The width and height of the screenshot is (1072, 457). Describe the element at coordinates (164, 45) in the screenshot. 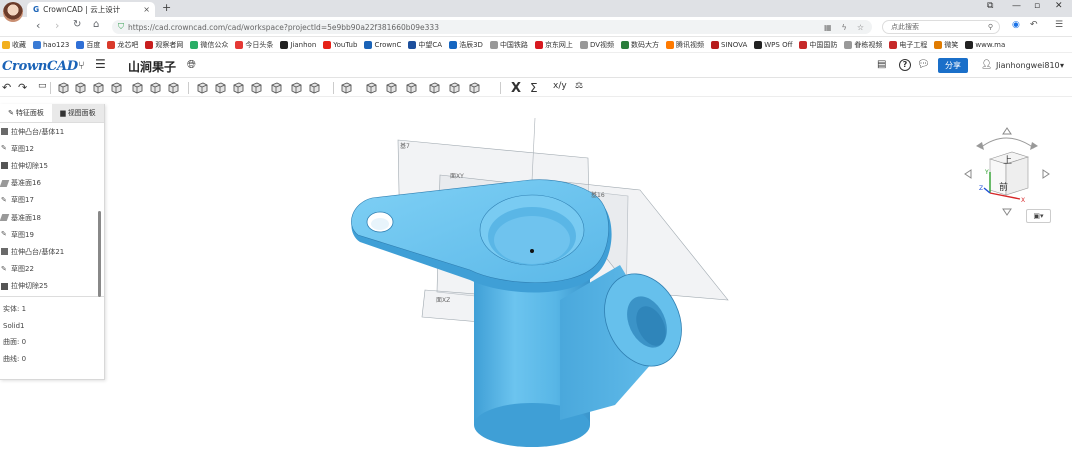

I see `bookmark-item: 观察者网` at that location.